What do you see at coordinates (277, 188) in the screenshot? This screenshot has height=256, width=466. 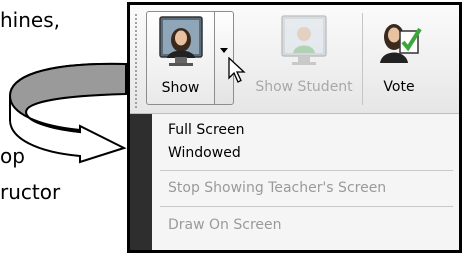 I see `menu-item-stop-showing-teachers-screen: Stop Showing Teacher's Screen` at bounding box center [277, 188].